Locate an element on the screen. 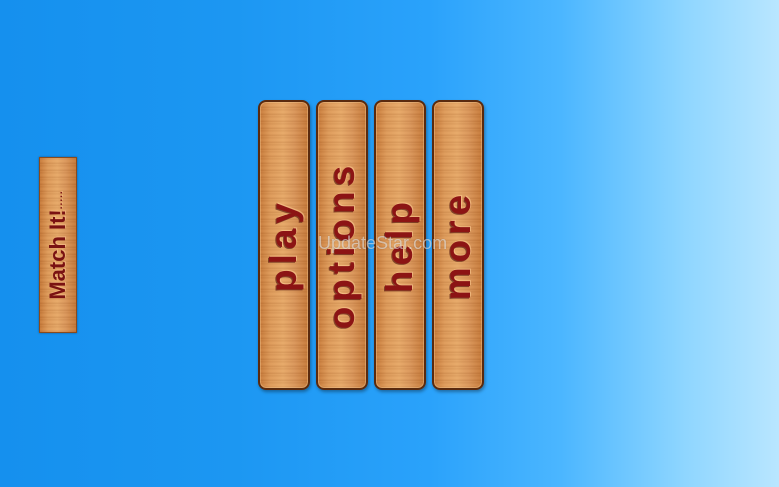 This screenshot has width=779, height=487. options-button-label: options is located at coordinates (341, 245).